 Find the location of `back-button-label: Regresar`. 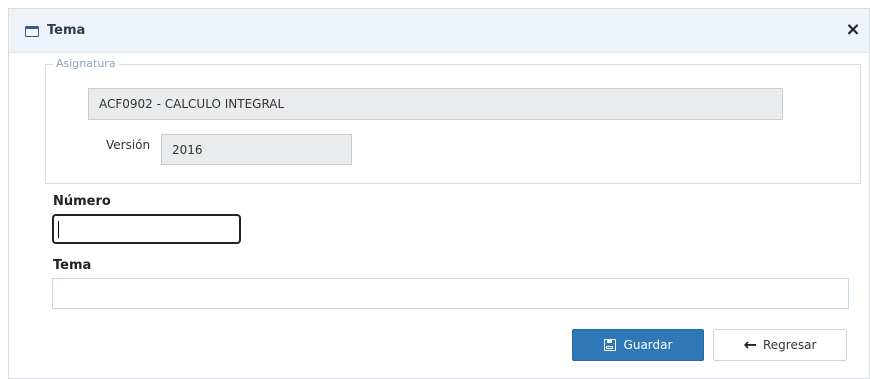

back-button-label: Regresar is located at coordinates (790, 345).